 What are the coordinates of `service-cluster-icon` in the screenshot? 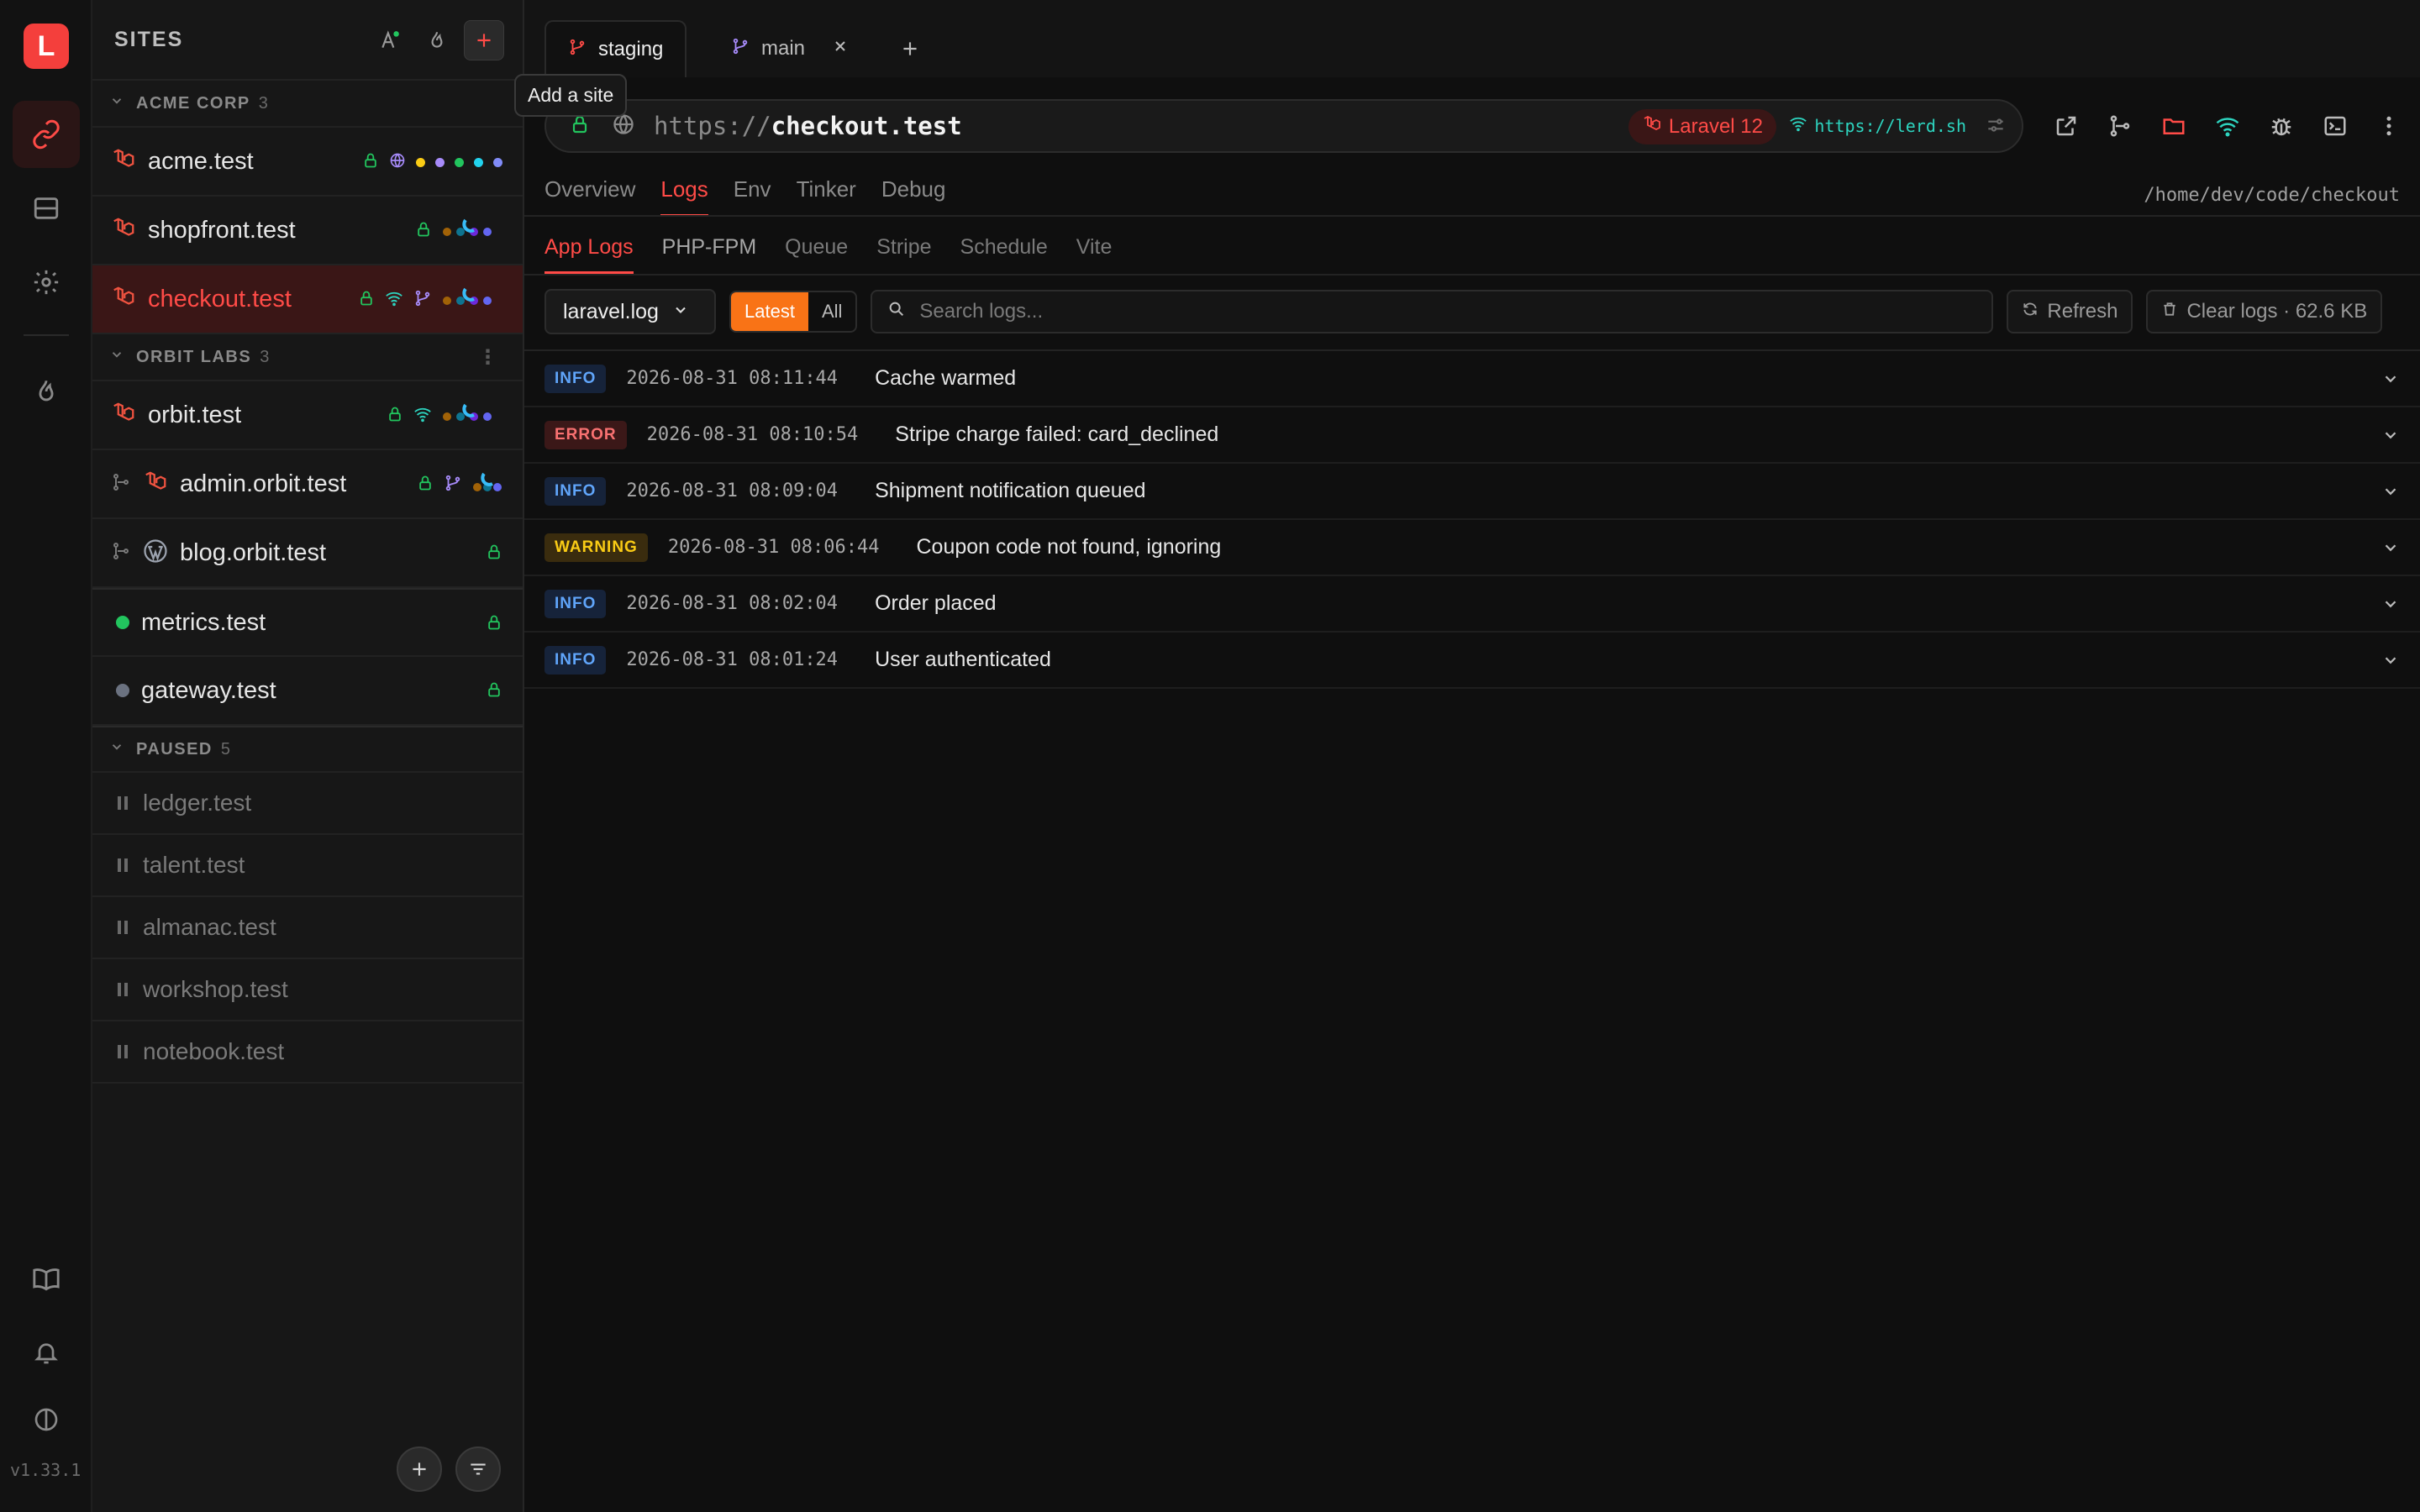 It's located at (487, 485).